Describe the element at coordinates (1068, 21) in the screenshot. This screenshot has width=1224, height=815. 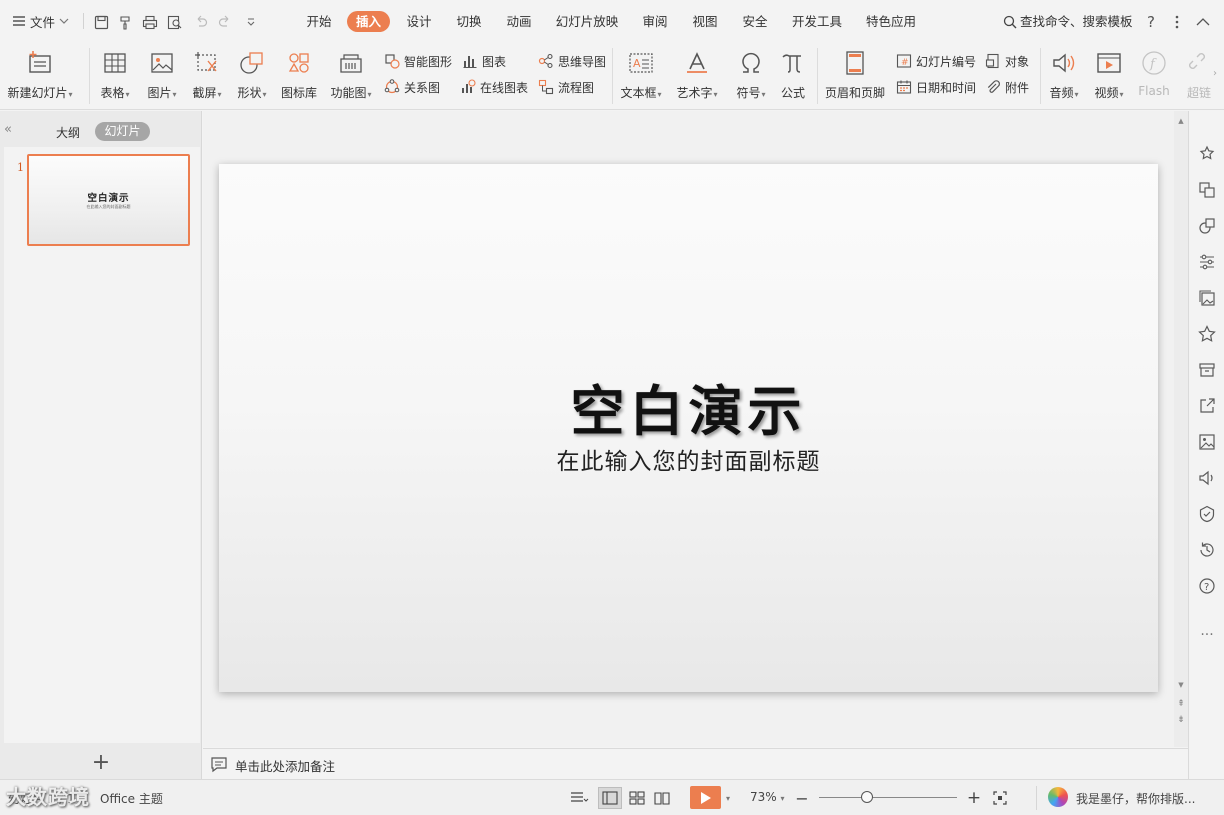
I see `command-search: 查找命令、搜索模板` at that location.